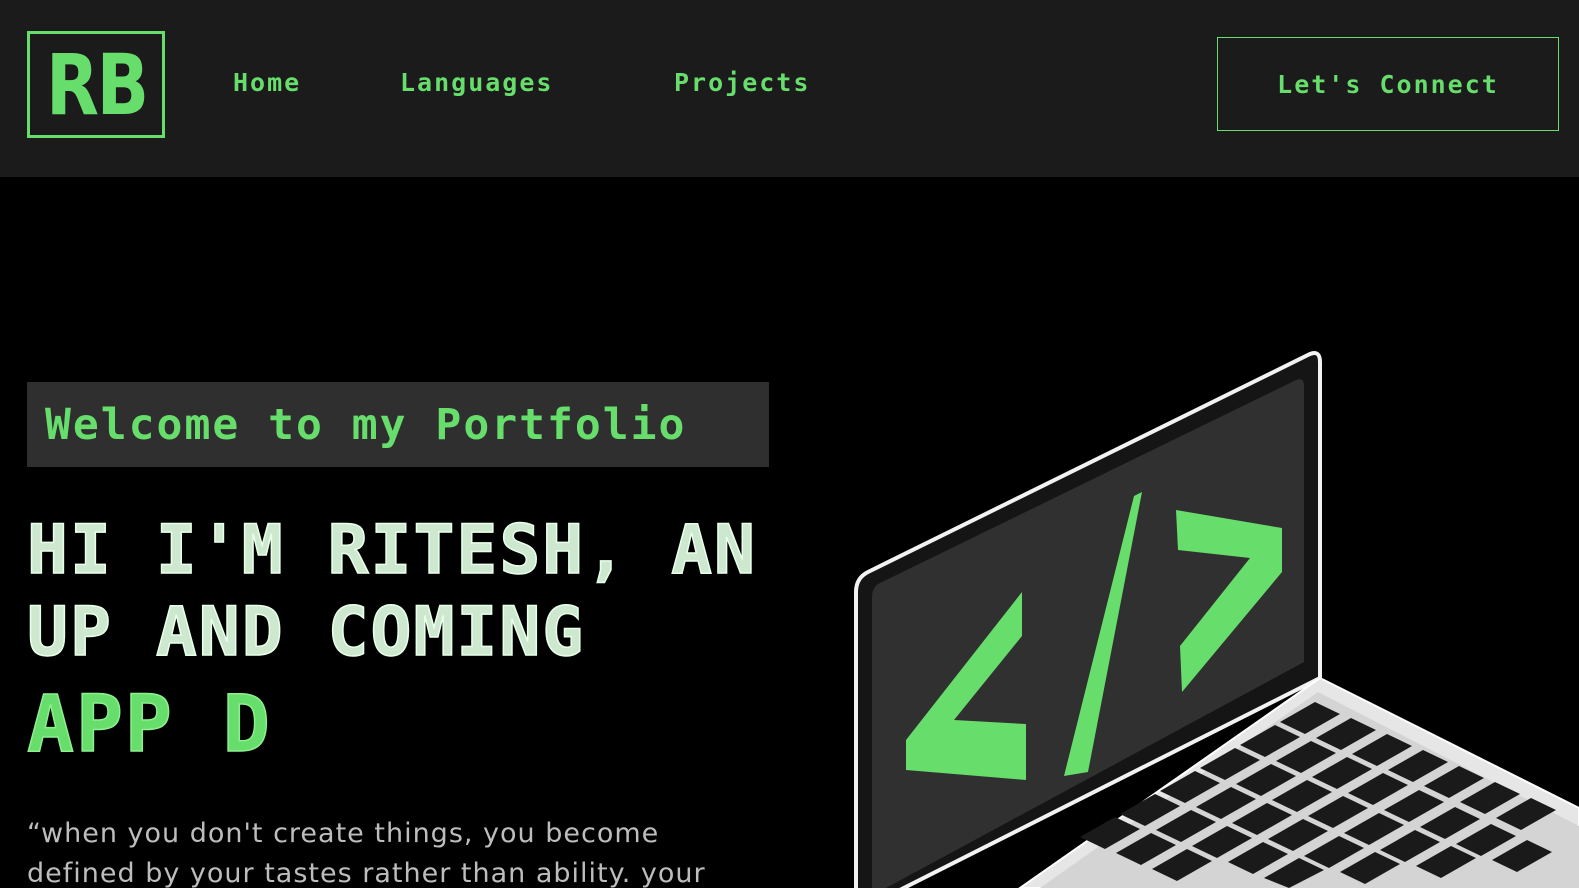 The image size is (1579, 888). What do you see at coordinates (149, 725) in the screenshot?
I see `hero-typed-role: APP D` at bounding box center [149, 725].